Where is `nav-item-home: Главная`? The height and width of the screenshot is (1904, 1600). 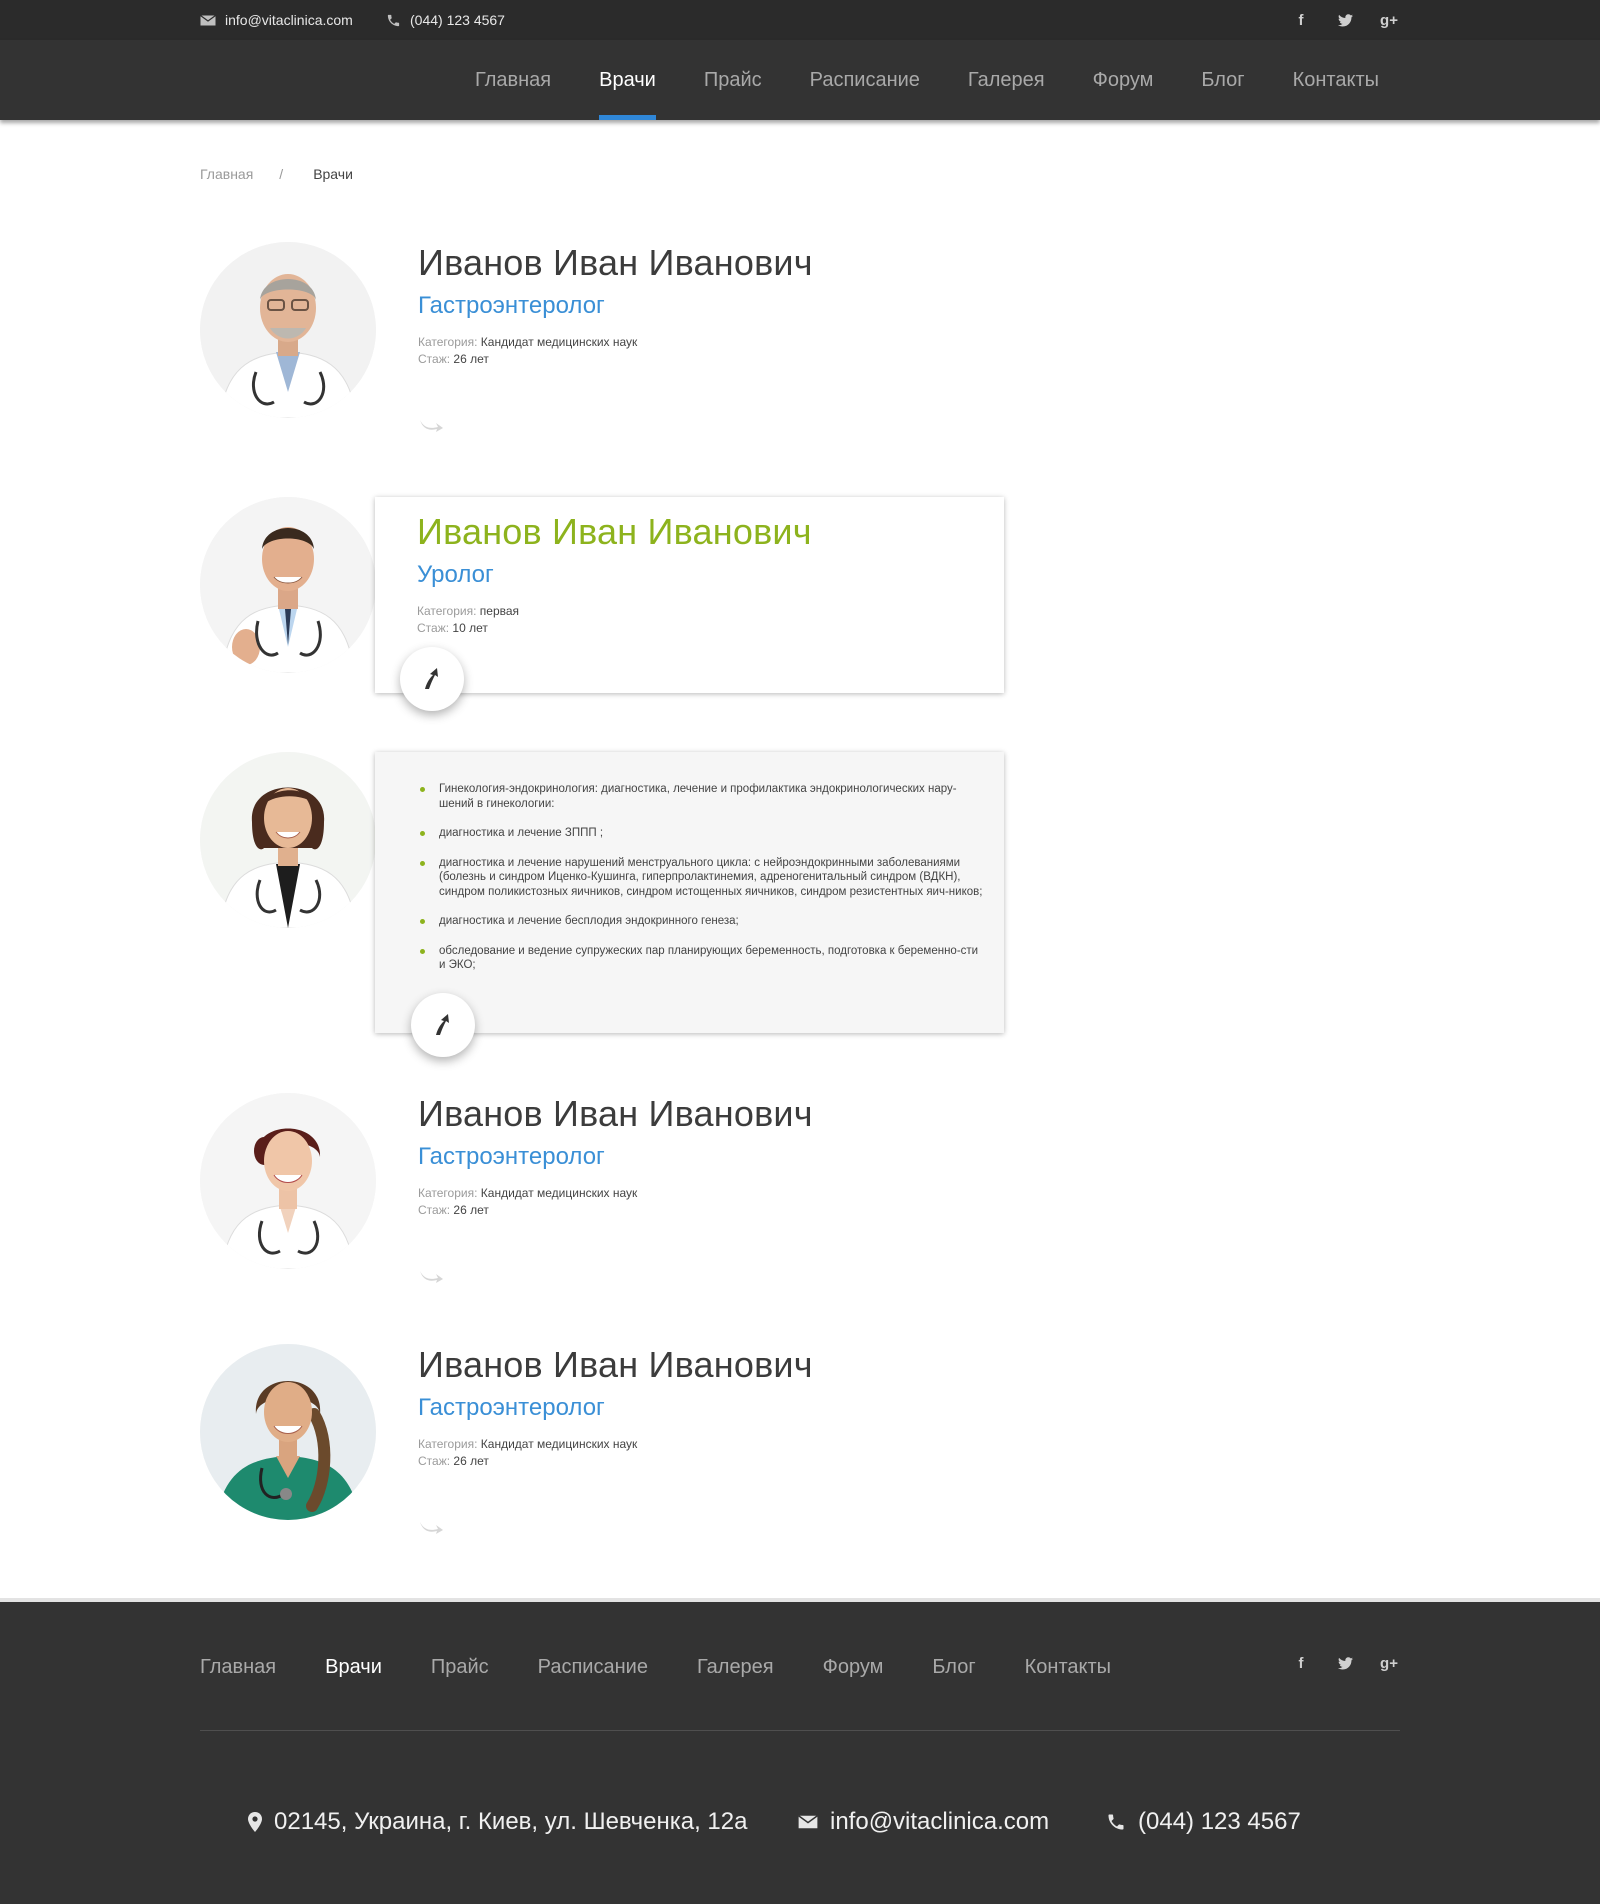
nav-item-home: Главная is located at coordinates (513, 80).